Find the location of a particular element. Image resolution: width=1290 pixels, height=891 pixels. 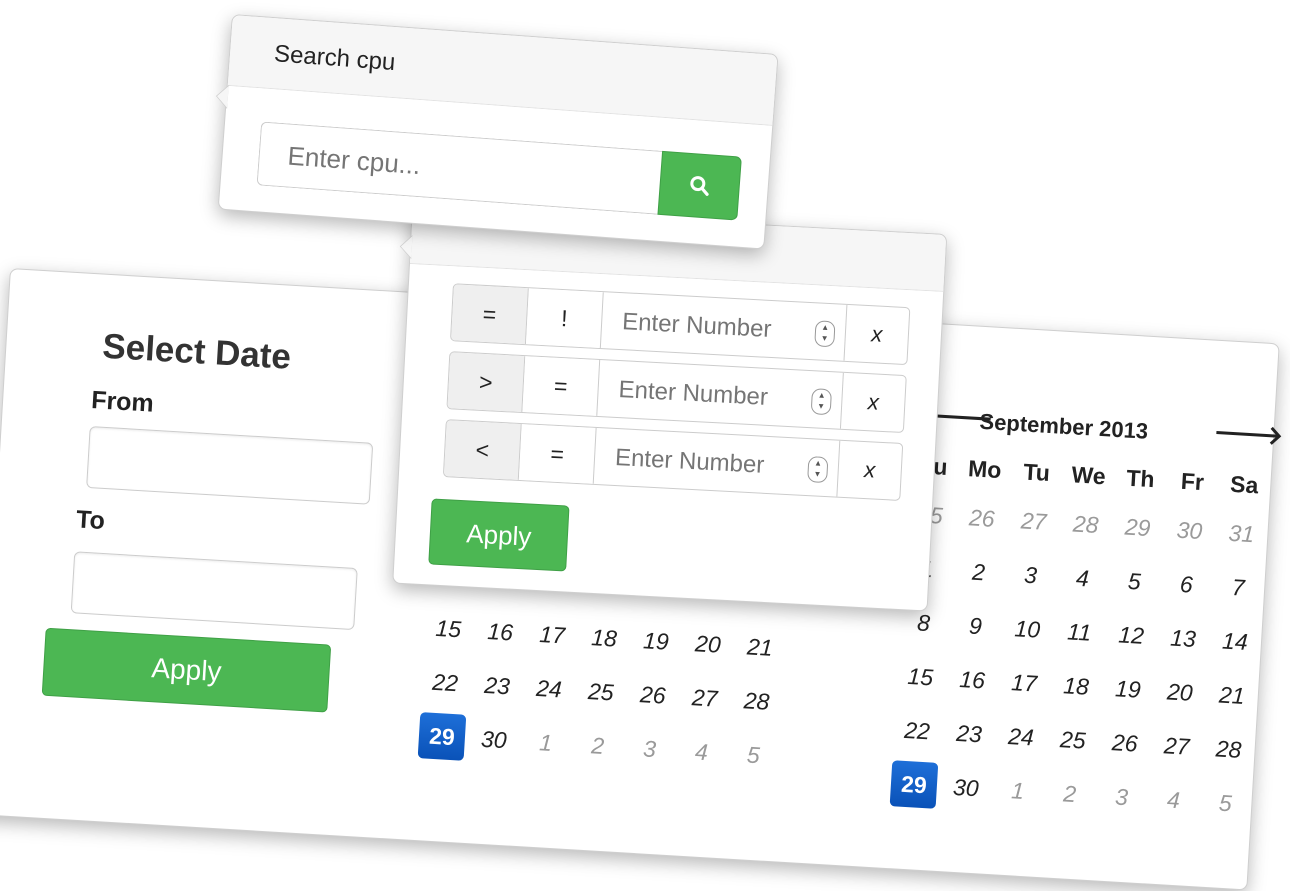

operator-toggle: < is located at coordinates (482, 450).